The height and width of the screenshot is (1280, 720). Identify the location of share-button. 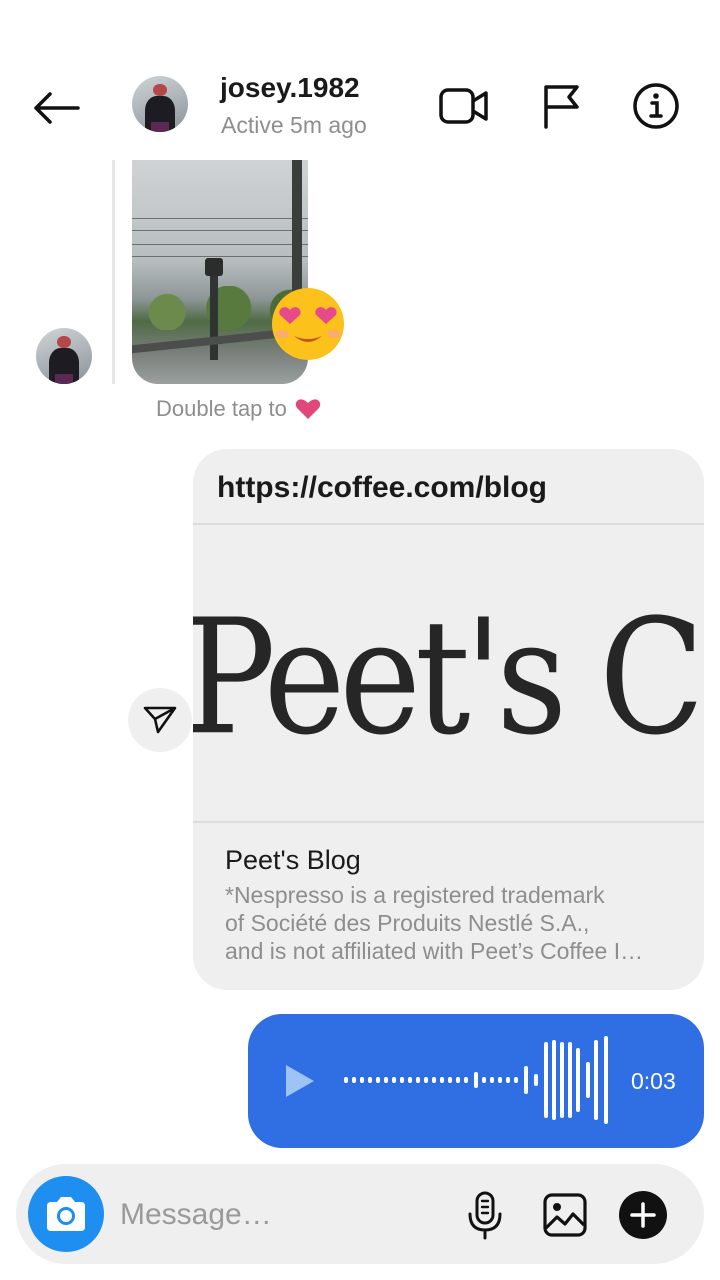
(160, 720).